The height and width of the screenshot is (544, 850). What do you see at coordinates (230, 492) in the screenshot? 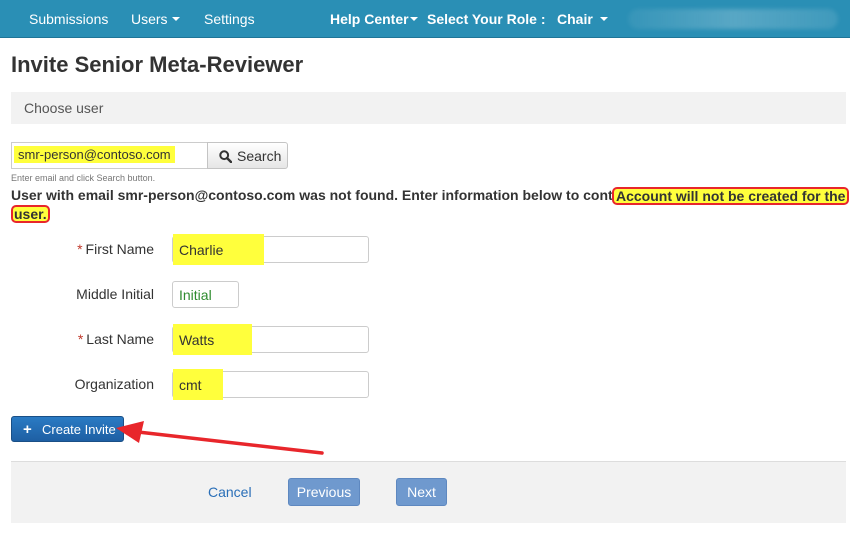
I see `cancel-link: Cancel` at bounding box center [230, 492].